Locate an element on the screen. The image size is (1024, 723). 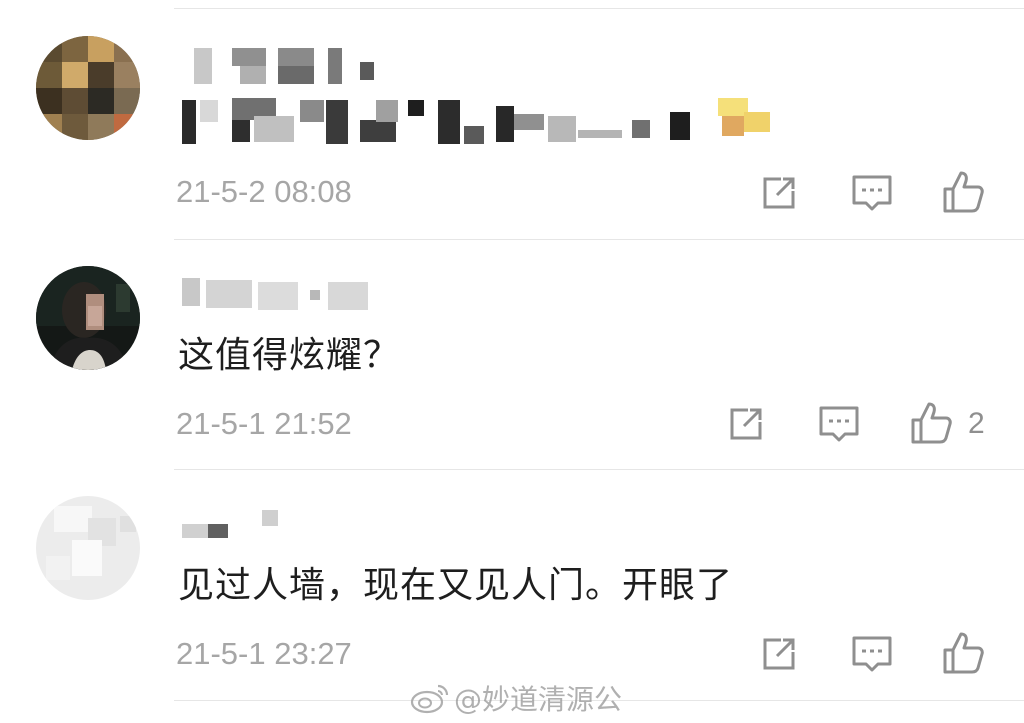
watermark-text: @妙道清源公 is located at coordinates (538, 699).